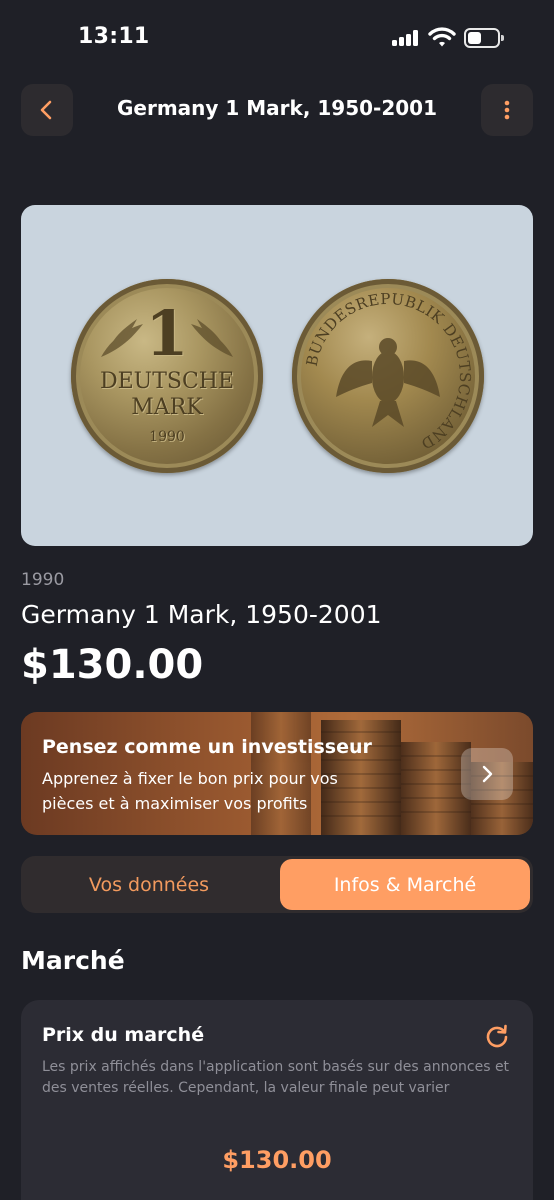 This screenshot has height=1200, width=554. What do you see at coordinates (149, 884) in the screenshot?
I see `tab-your-data: Vos données` at bounding box center [149, 884].